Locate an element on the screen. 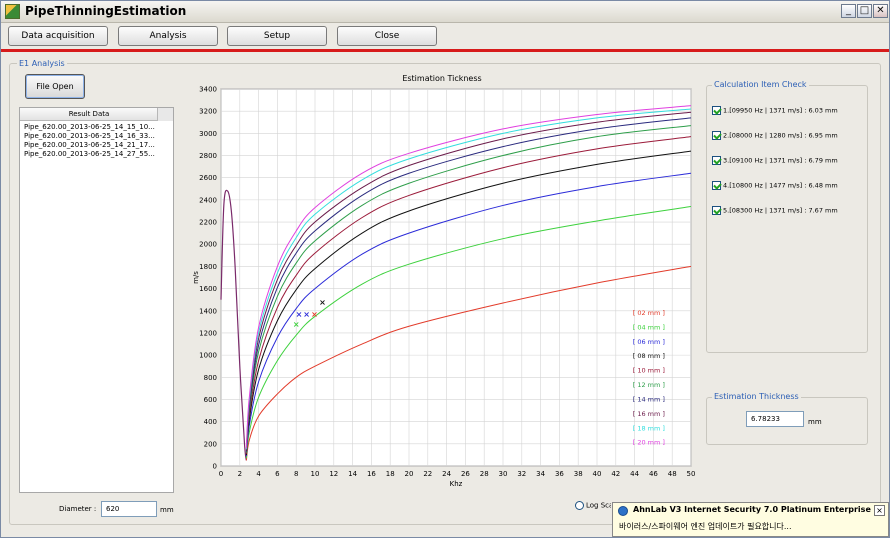 The image size is (890, 538). x-tick-label: 46 is located at coordinates (653, 474).